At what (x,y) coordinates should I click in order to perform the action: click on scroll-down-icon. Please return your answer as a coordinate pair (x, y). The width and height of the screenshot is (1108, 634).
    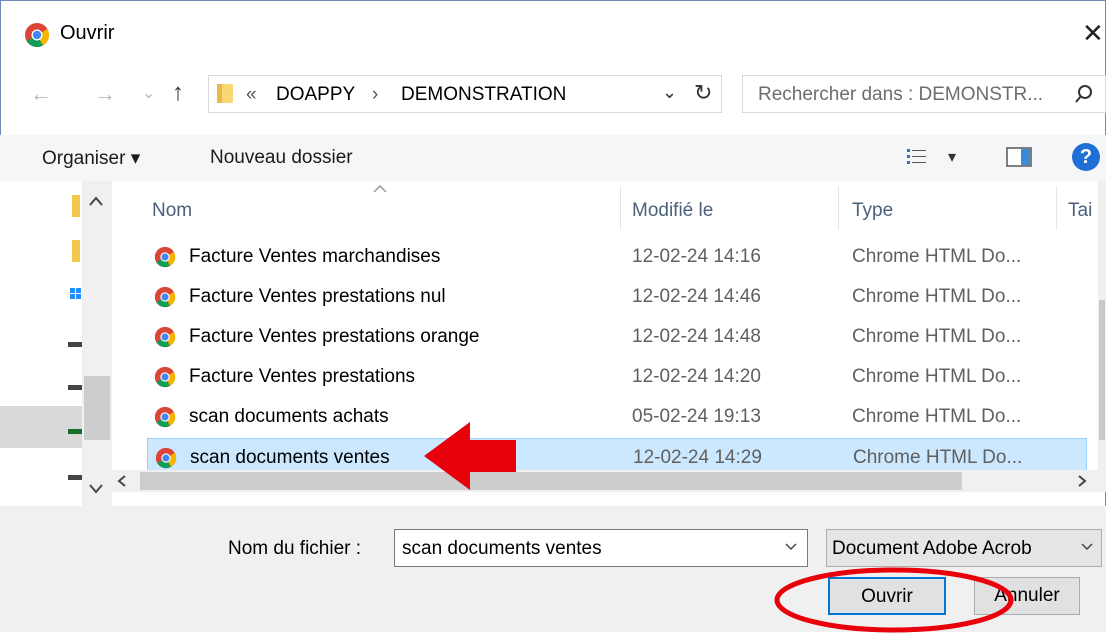
    Looking at the image, I should click on (96, 489).